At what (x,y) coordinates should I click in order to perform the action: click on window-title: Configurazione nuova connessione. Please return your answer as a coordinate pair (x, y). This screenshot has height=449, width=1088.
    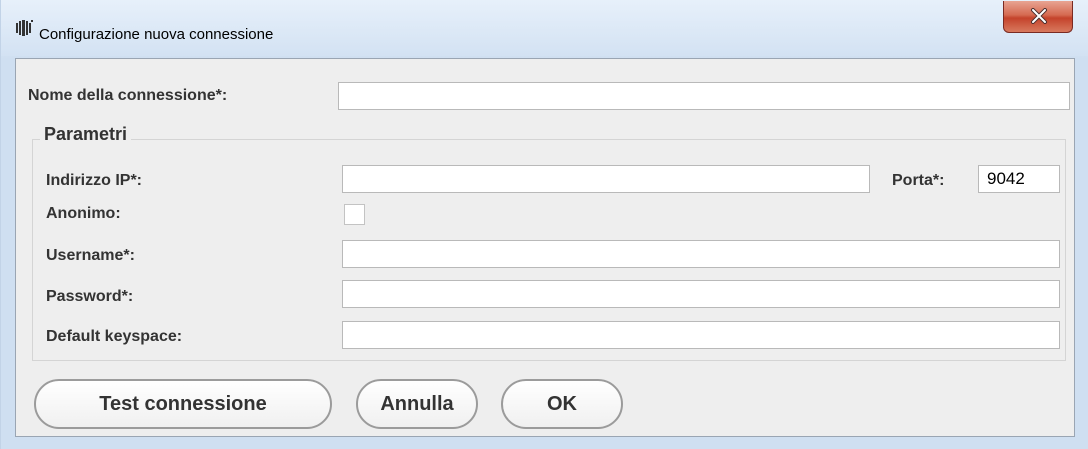
    Looking at the image, I should click on (156, 34).